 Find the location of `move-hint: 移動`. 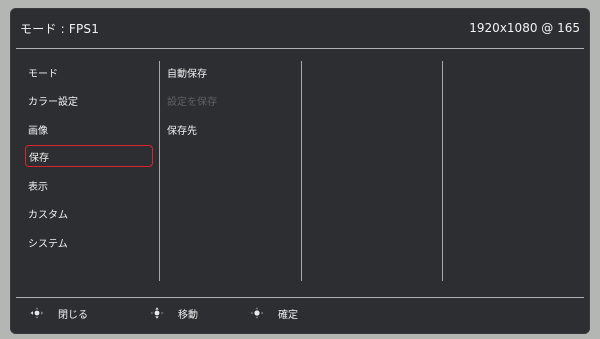

move-hint: 移動 is located at coordinates (174, 313).